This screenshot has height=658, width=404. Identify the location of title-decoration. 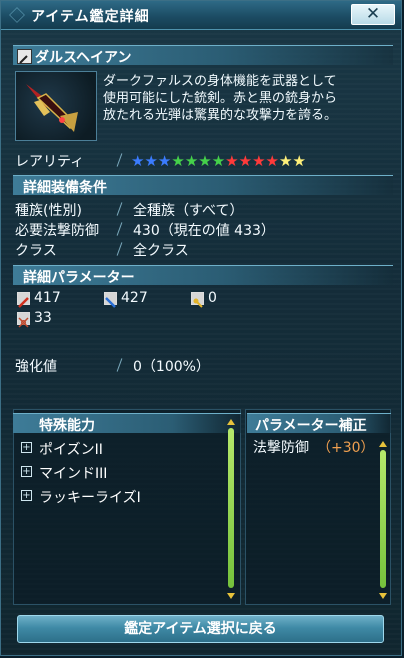
(17, 15).